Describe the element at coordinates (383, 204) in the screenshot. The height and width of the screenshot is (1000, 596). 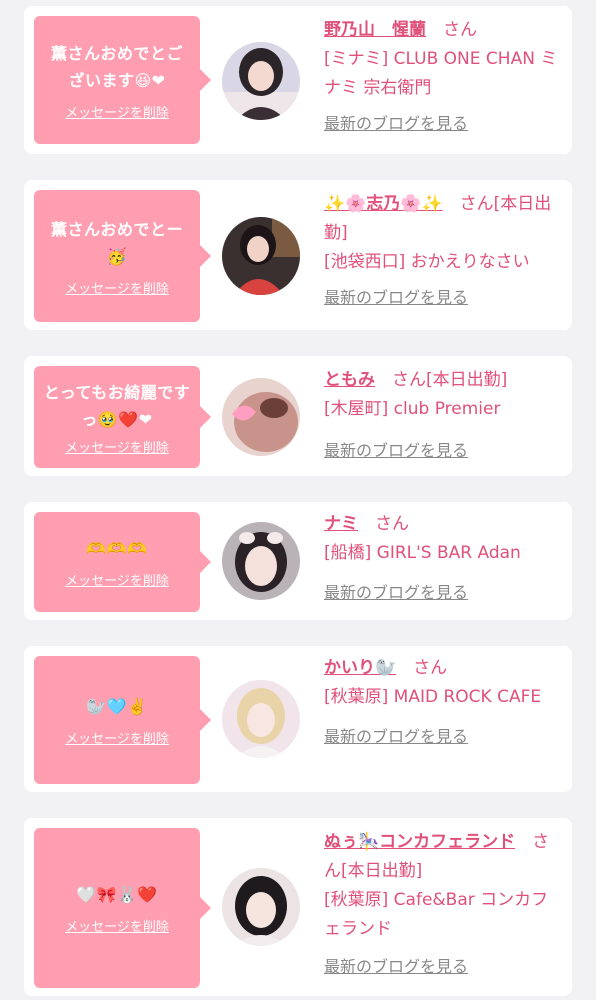
I see `sender-name: ✨🌸志乃🌸✨` at that location.